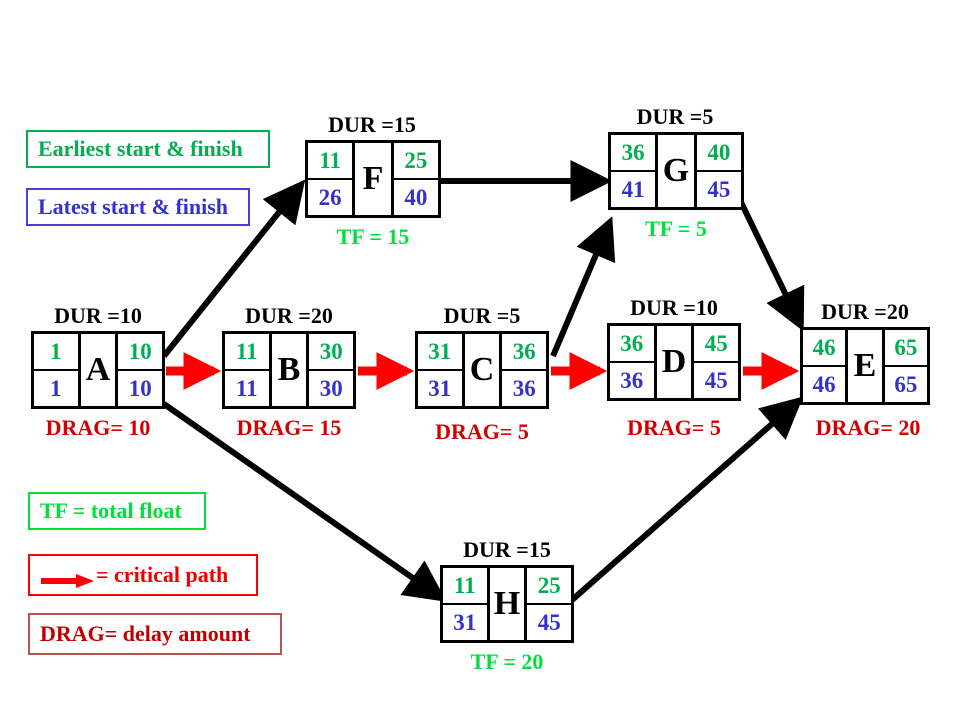 The height and width of the screenshot is (720, 960). I want to click on node-d-earliest-start: 36, so click(632, 344).